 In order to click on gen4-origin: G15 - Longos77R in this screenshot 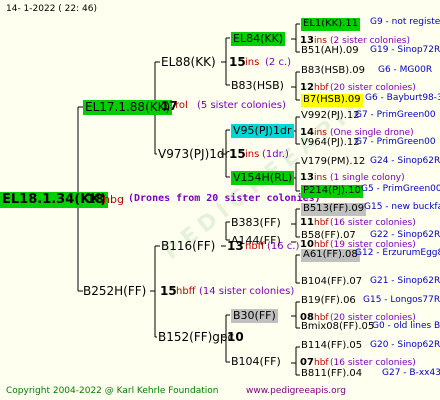, I will do `click(401, 300)`.